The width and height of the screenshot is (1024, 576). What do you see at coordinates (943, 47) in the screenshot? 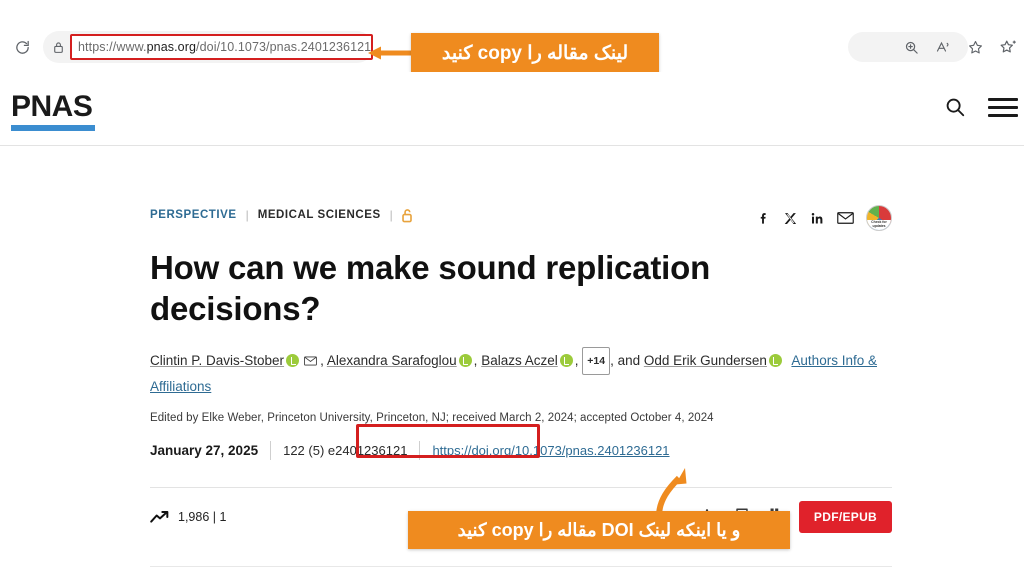
I see `read-aloud-icon` at bounding box center [943, 47].